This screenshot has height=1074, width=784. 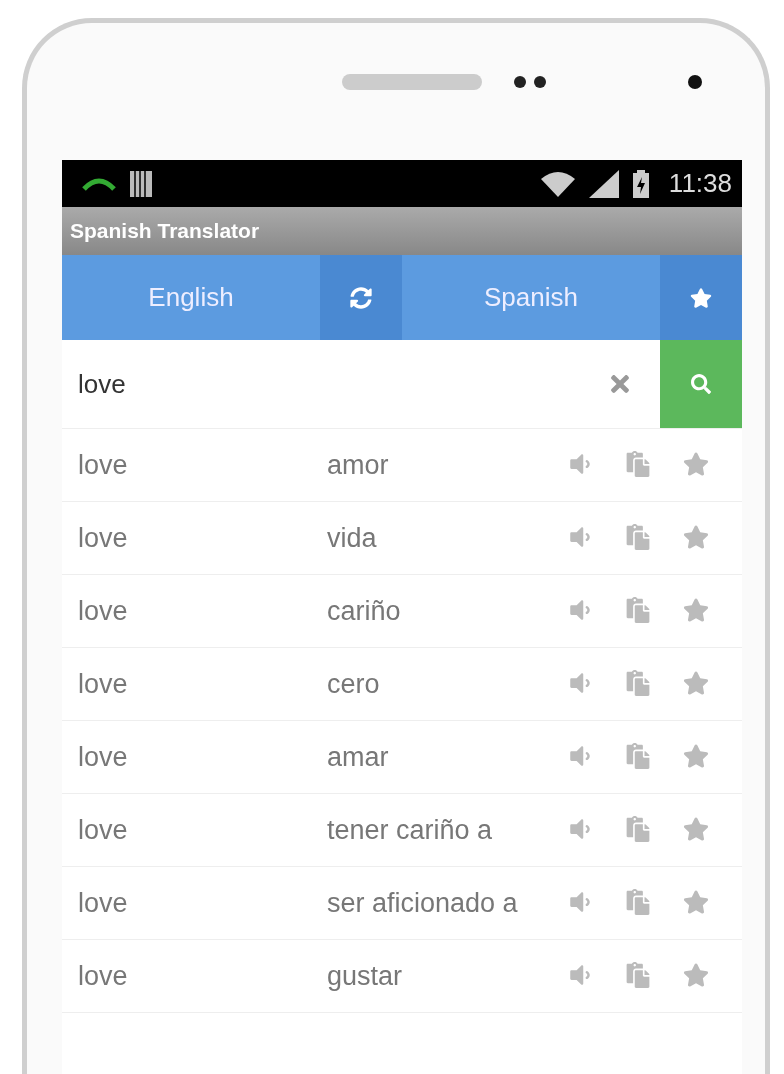 What do you see at coordinates (603, 183) in the screenshot?
I see `signal-icon` at bounding box center [603, 183].